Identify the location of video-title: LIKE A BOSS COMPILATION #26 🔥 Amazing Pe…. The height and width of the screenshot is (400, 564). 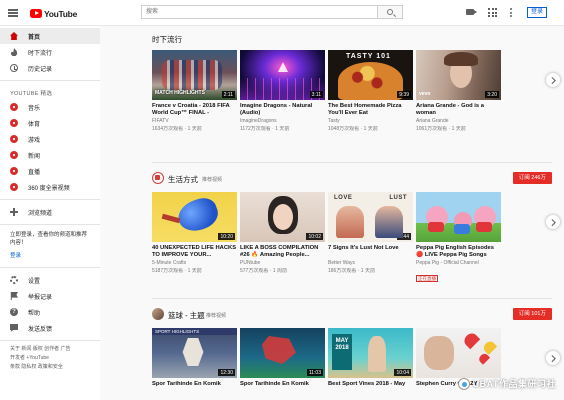
(282, 252).